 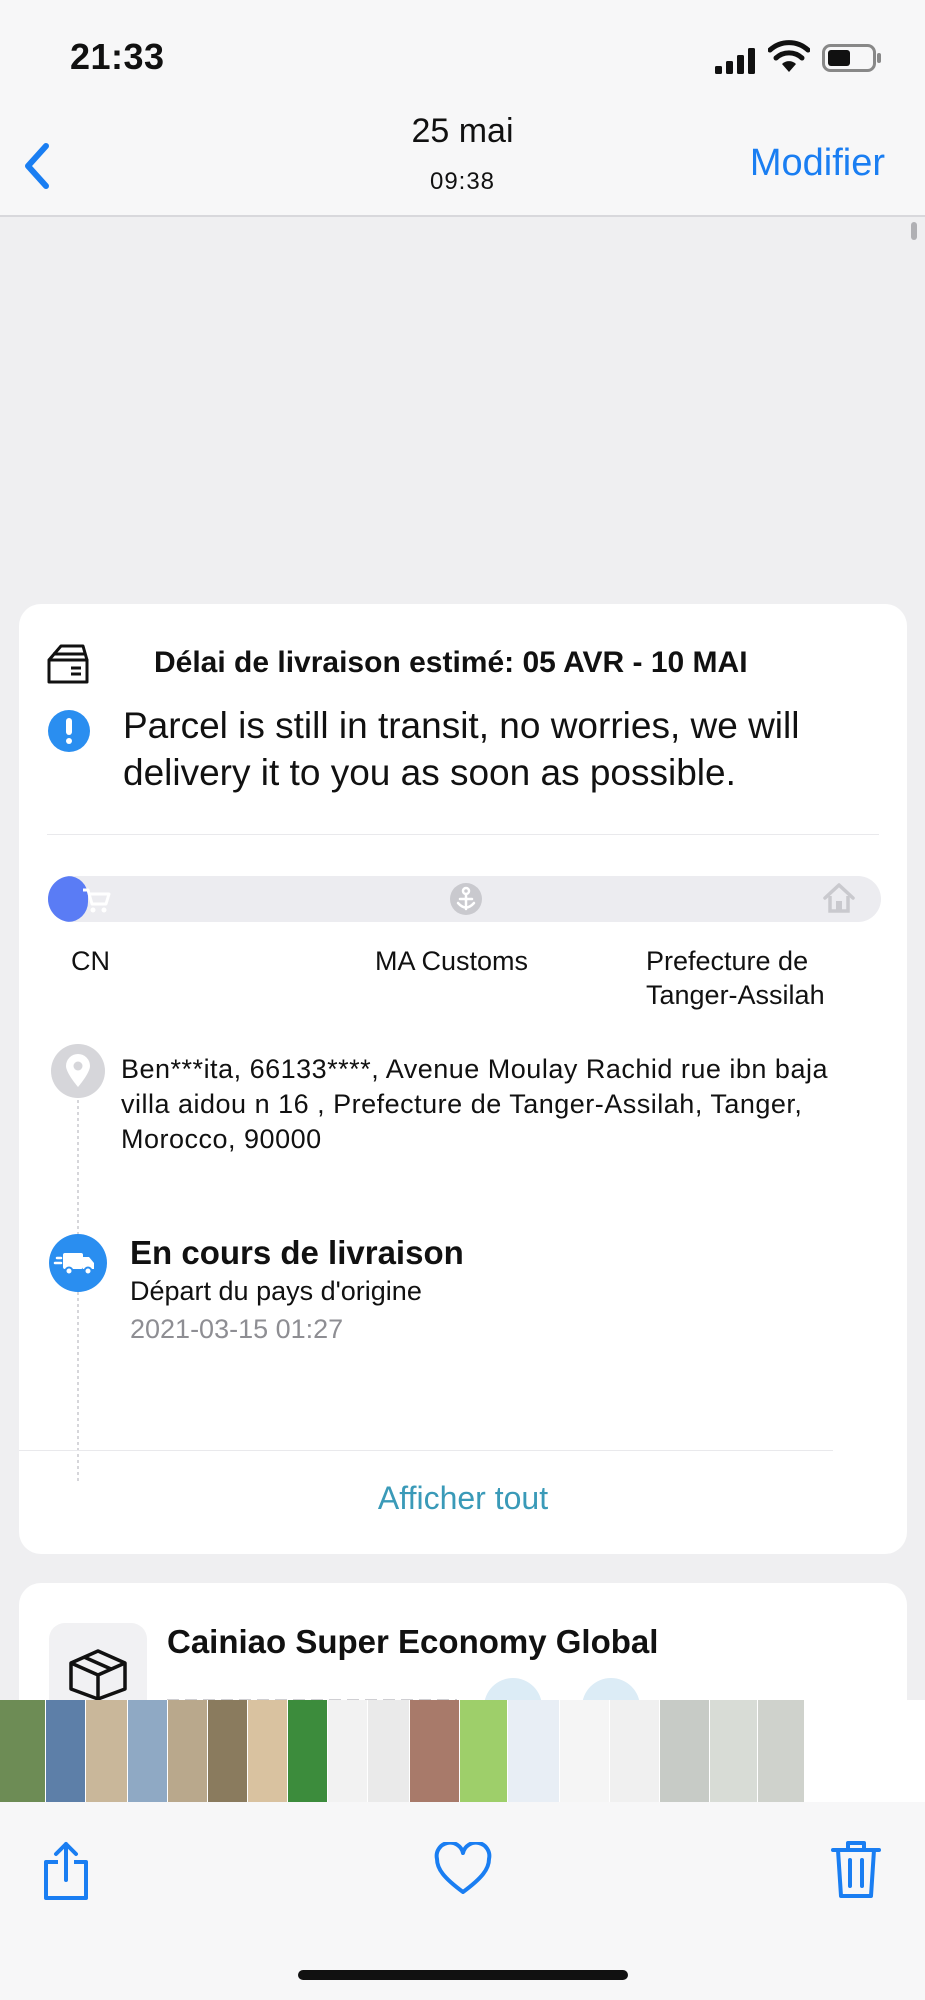 What do you see at coordinates (463, 1975) in the screenshot?
I see `home-indicator` at bounding box center [463, 1975].